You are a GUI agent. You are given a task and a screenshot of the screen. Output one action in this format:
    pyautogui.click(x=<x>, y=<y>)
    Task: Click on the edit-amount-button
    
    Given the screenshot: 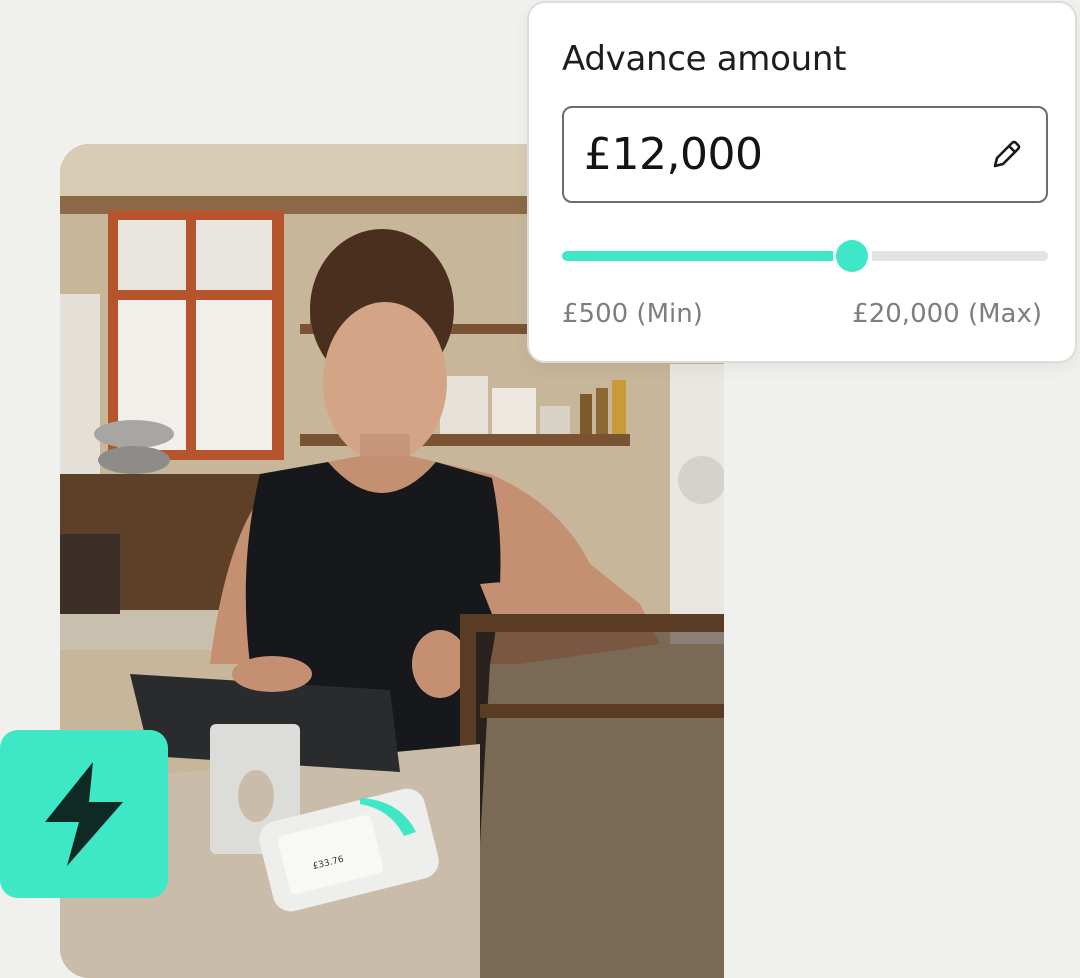 What is the action you would take?
    pyautogui.click(x=1006, y=155)
    